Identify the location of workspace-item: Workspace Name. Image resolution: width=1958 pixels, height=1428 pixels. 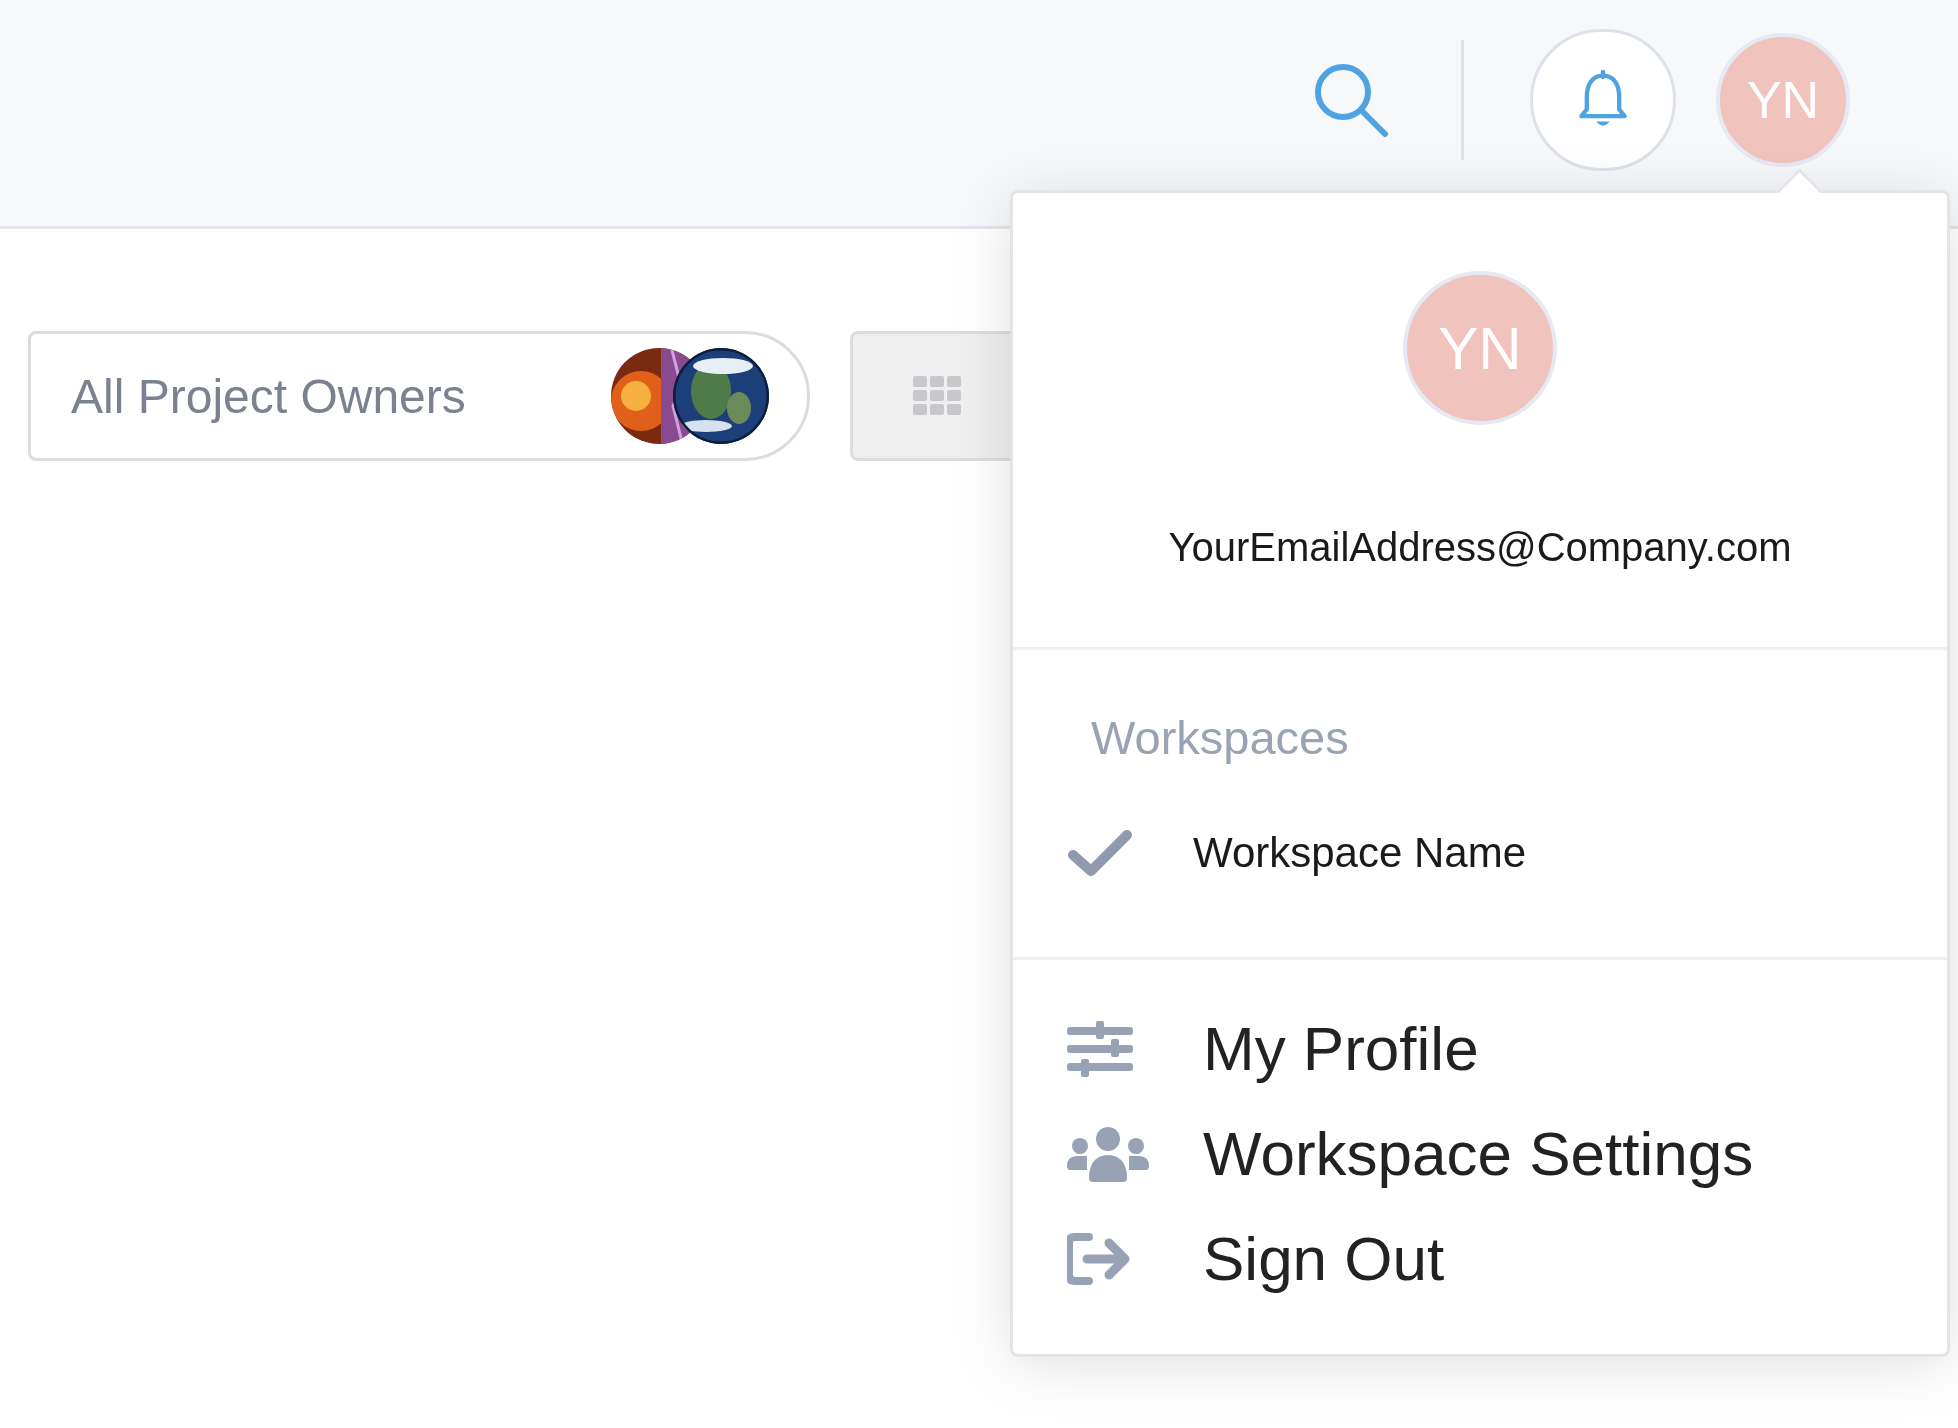
(1359, 853).